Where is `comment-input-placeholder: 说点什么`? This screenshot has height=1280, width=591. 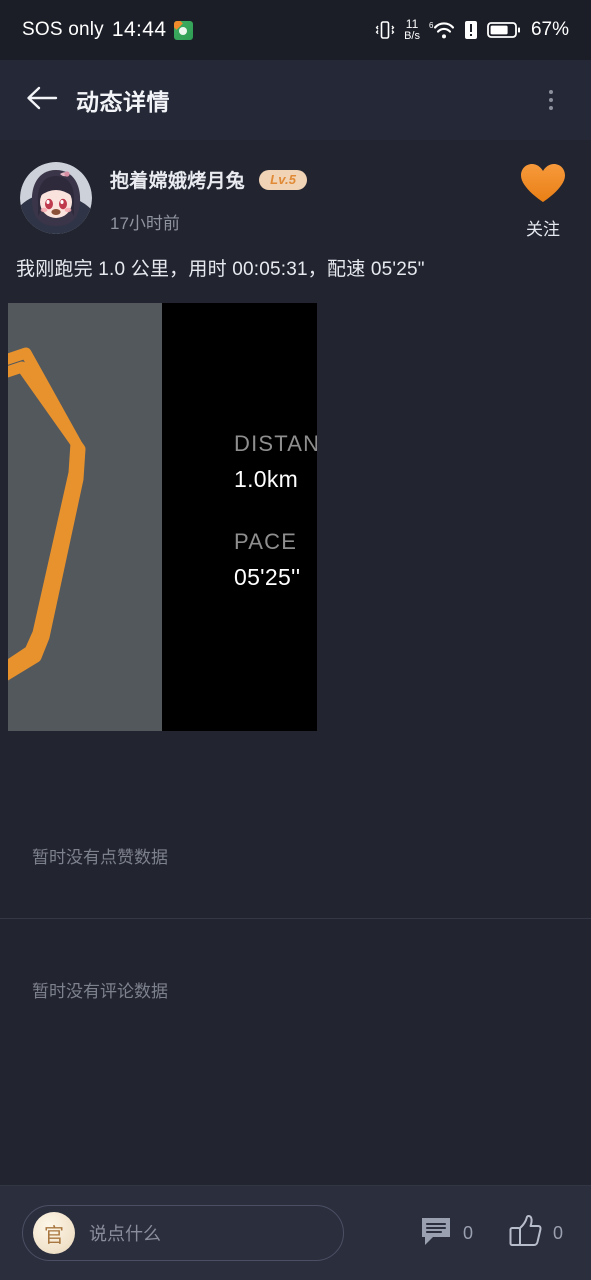 comment-input-placeholder: 说点什么 is located at coordinates (125, 1234).